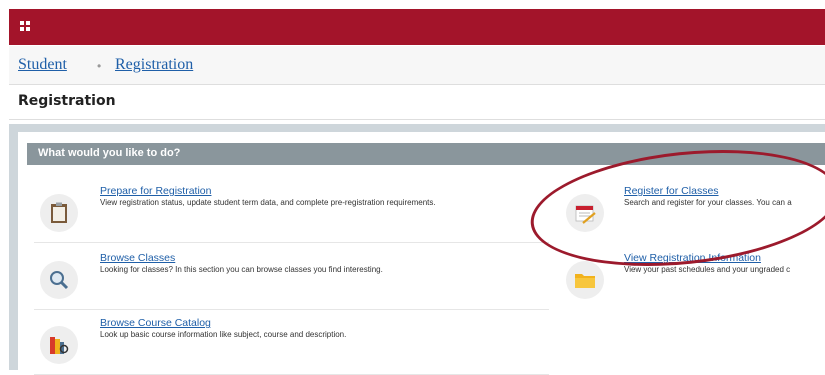 The width and height of the screenshot is (825, 375). Describe the element at coordinates (59, 280) in the screenshot. I see `magnifier-icon` at that location.